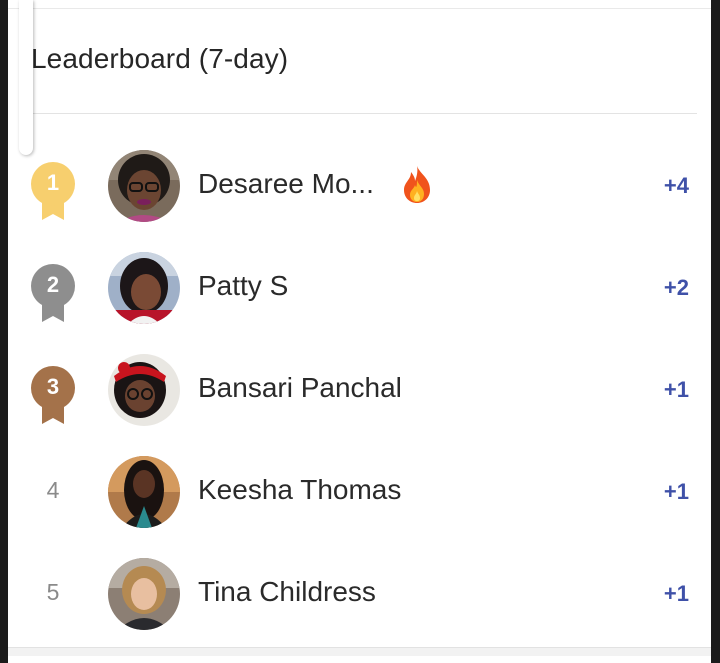 The image size is (720, 663). I want to click on gold-medal-icon: 1, so click(53, 192).